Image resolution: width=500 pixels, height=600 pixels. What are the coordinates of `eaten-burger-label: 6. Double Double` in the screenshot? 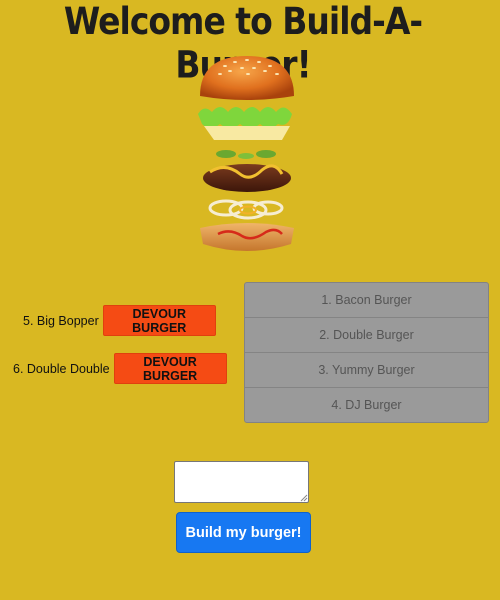 It's located at (61, 368).